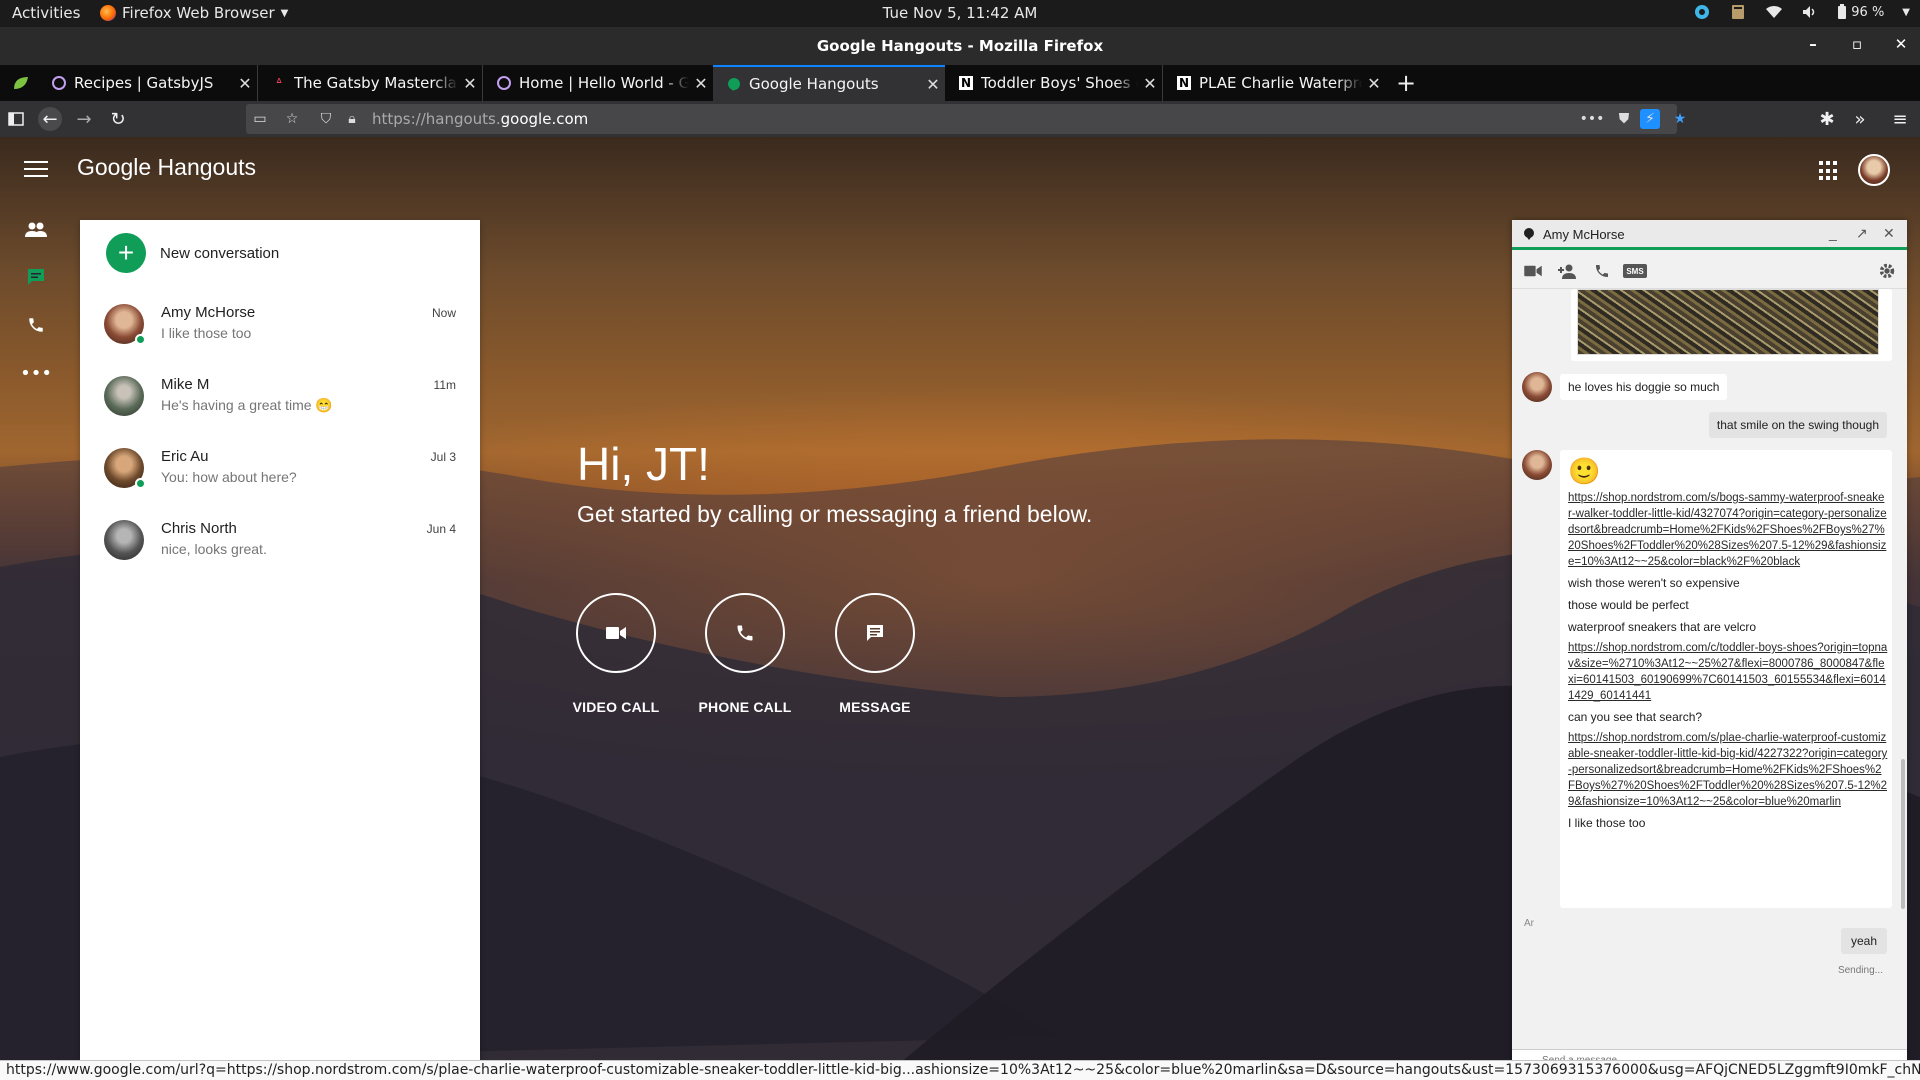 The width and height of the screenshot is (1920, 1080). I want to click on clock: Tue Nov 5, 11:42 AM, so click(960, 13).